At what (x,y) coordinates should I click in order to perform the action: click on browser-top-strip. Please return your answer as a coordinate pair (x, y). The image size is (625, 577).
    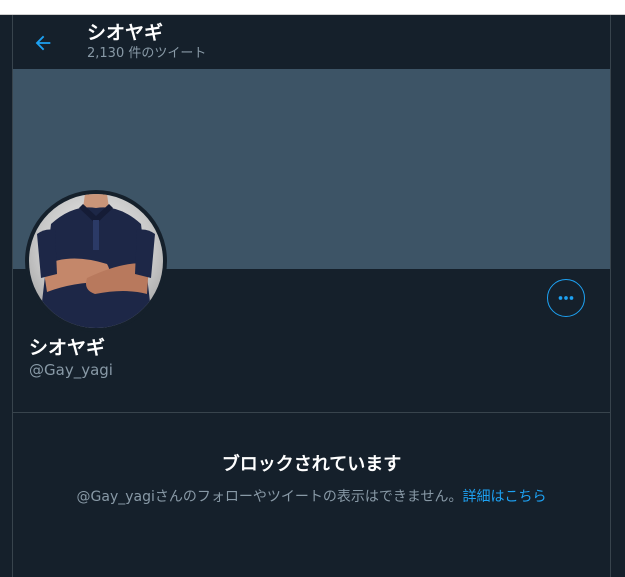
    Looking at the image, I should click on (312, 7).